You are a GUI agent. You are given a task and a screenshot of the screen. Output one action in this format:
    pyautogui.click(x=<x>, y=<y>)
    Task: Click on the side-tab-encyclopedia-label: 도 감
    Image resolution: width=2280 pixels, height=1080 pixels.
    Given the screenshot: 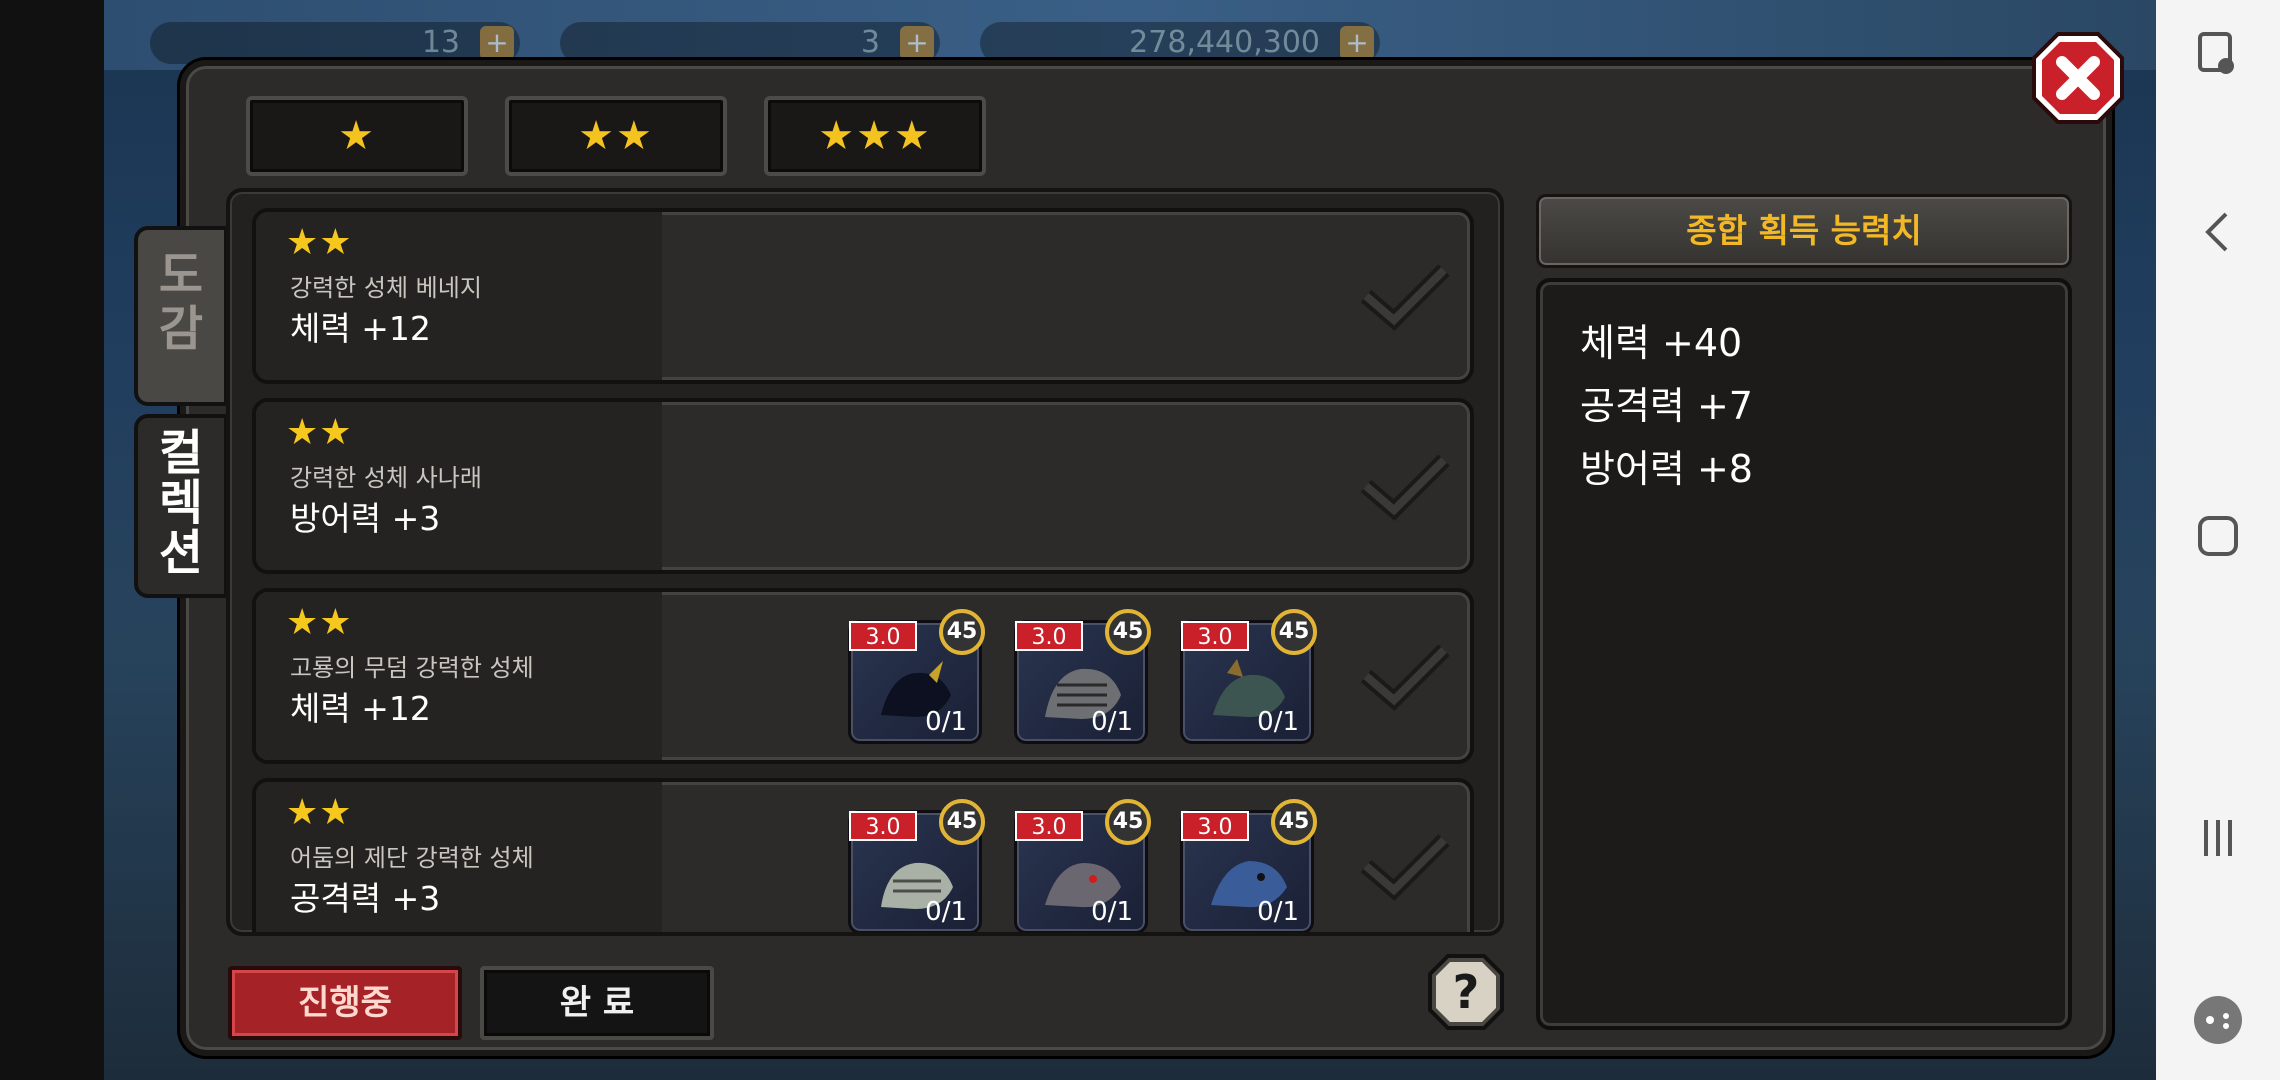 What is the action you would take?
    pyautogui.click(x=181, y=302)
    